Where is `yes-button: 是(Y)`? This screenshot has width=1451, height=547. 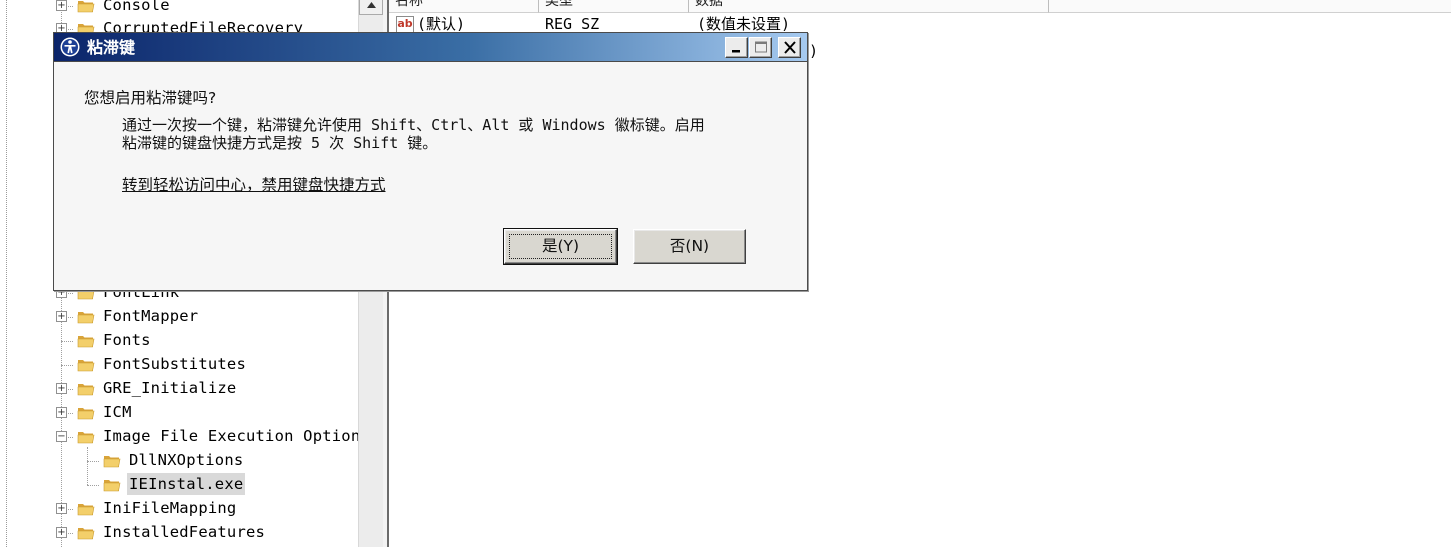
yes-button: 是(Y) is located at coordinates (560, 246).